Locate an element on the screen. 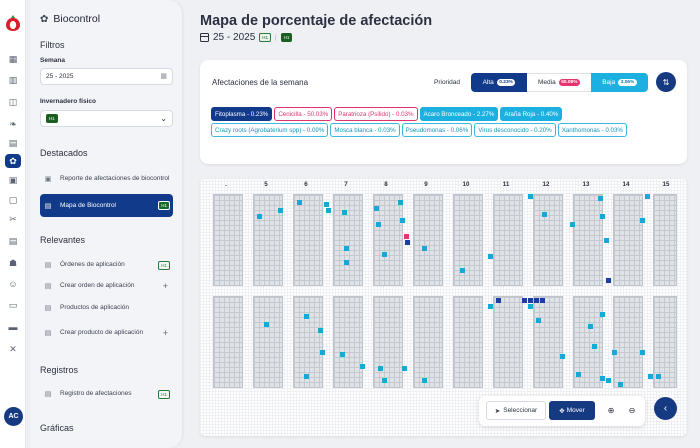 The height and width of the screenshot is (448, 700). grid-icon: ▦ is located at coordinates (13, 59).